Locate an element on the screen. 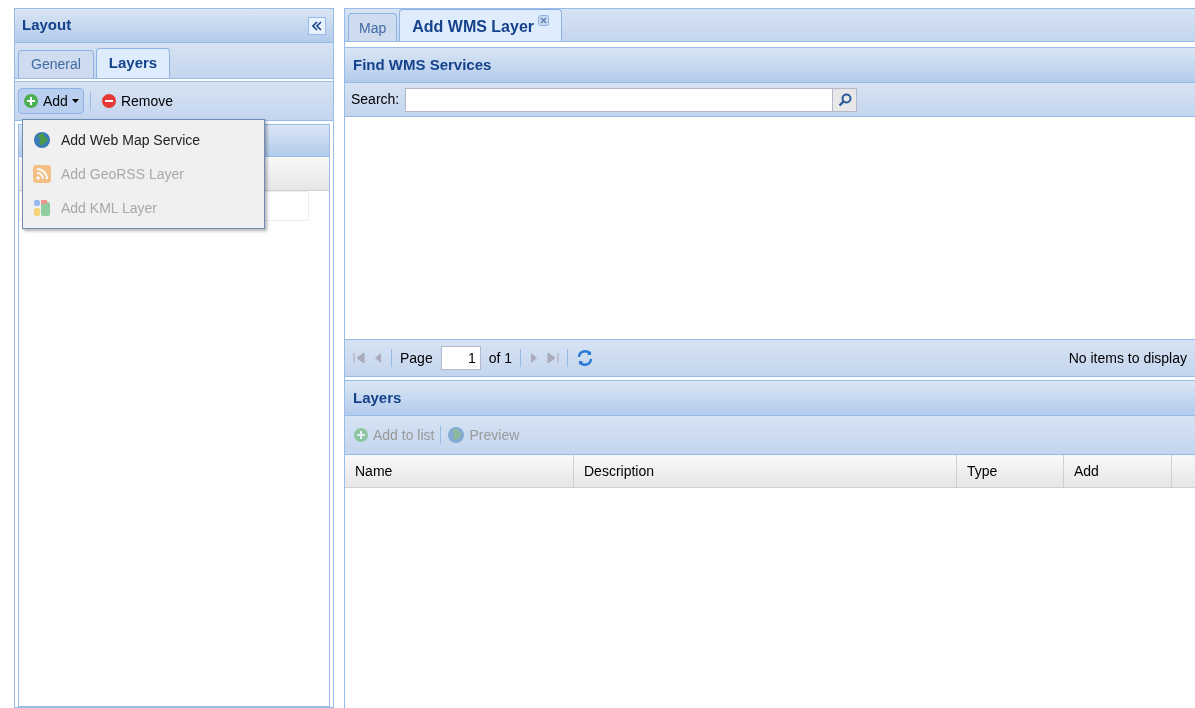 The image size is (1195, 708). menu-item: Add Web Map Service is located at coordinates (143, 140).